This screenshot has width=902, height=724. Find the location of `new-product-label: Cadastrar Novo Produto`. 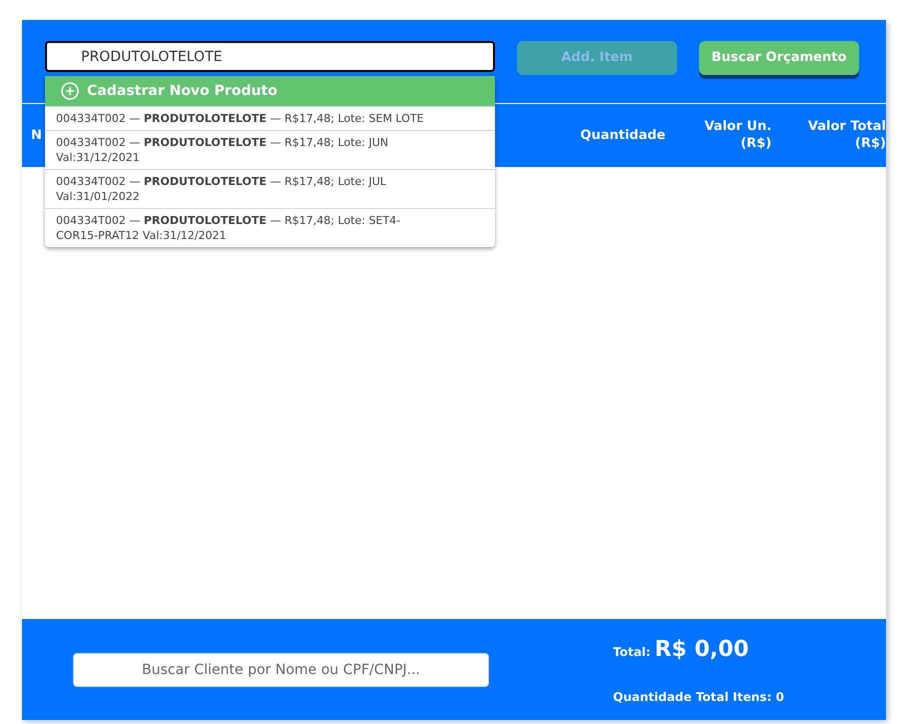

new-product-label: Cadastrar Novo Produto is located at coordinates (182, 91).